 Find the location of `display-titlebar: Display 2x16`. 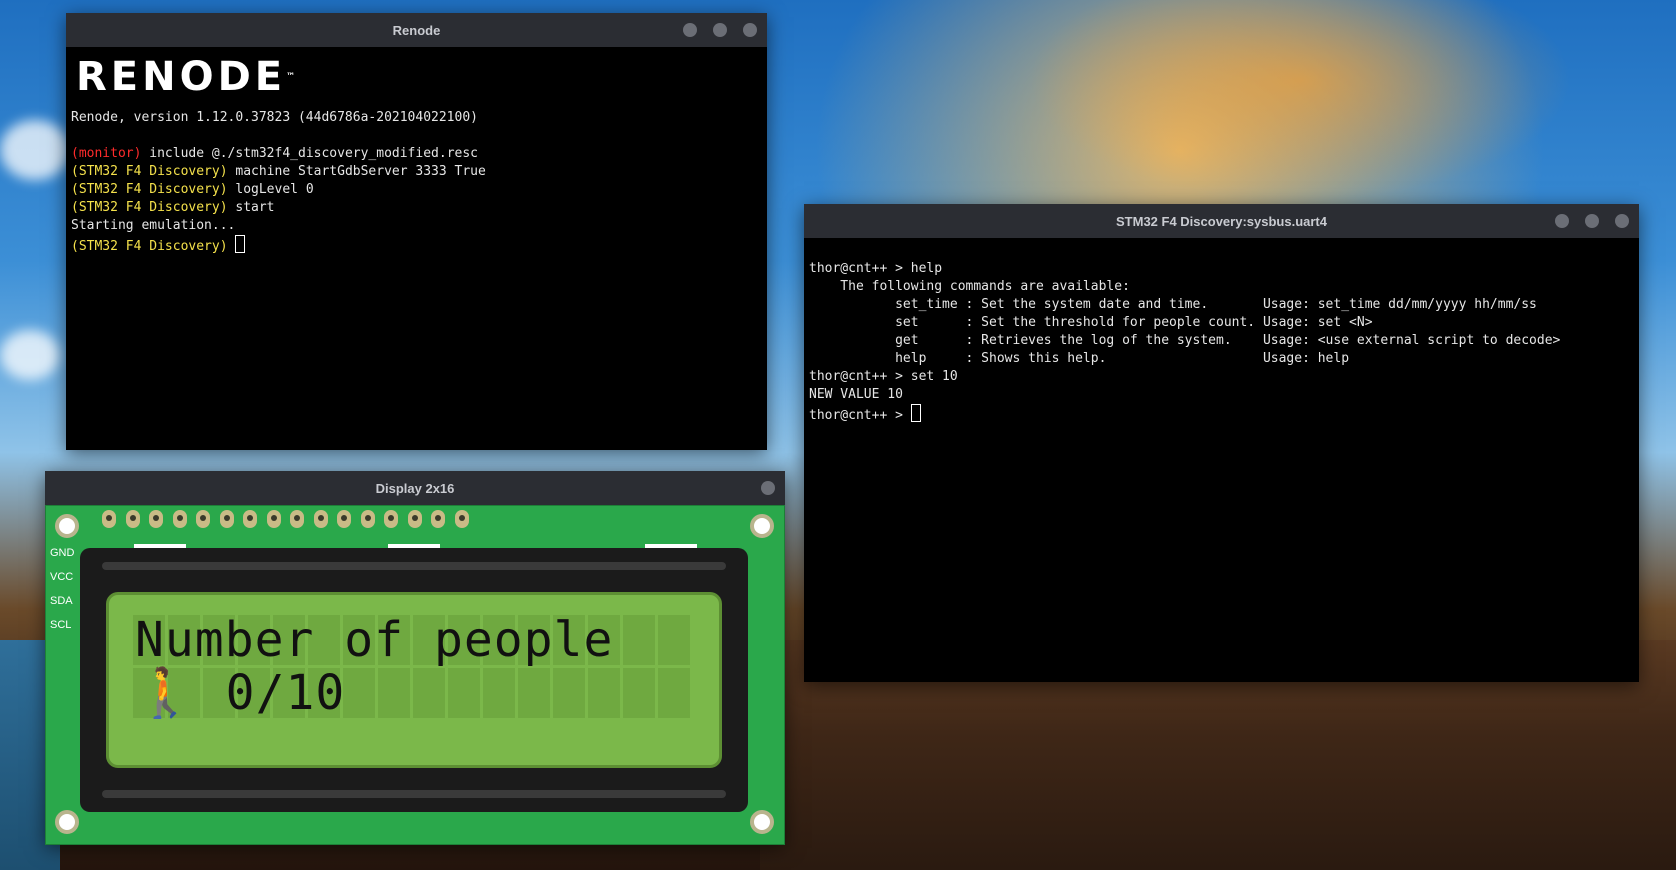

display-titlebar: Display 2x16 is located at coordinates (415, 488).